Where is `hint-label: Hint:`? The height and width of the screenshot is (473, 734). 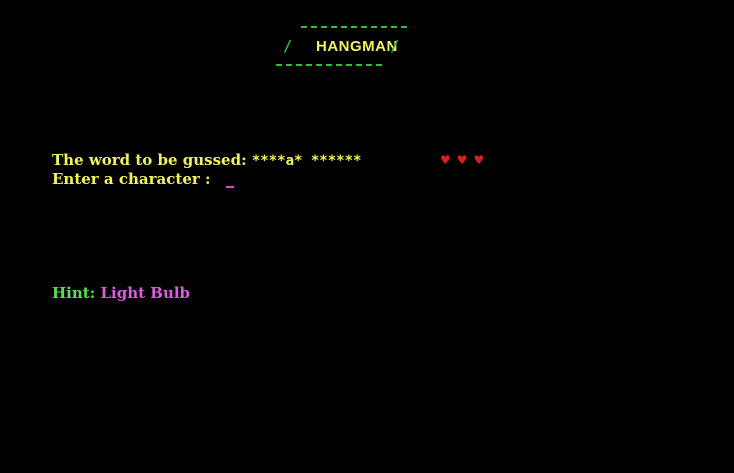
hint-label: Hint: is located at coordinates (74, 293).